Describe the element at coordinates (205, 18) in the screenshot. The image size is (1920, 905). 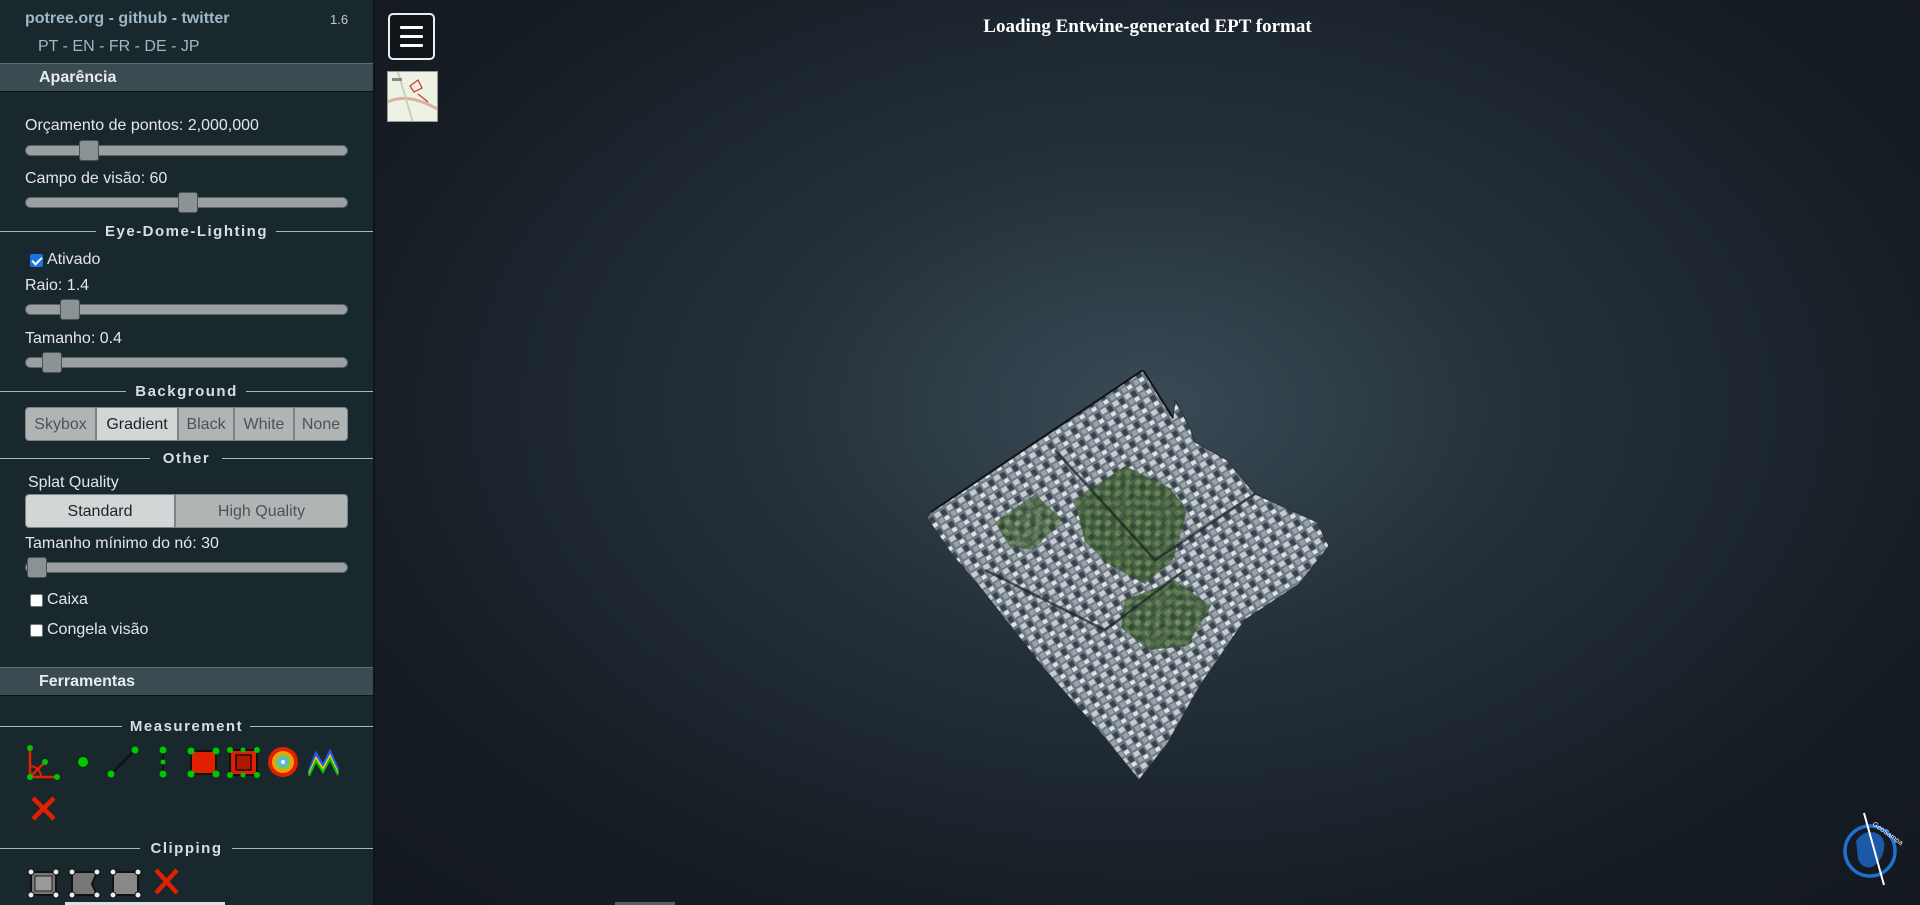
I see `link-twitter: twitter` at that location.